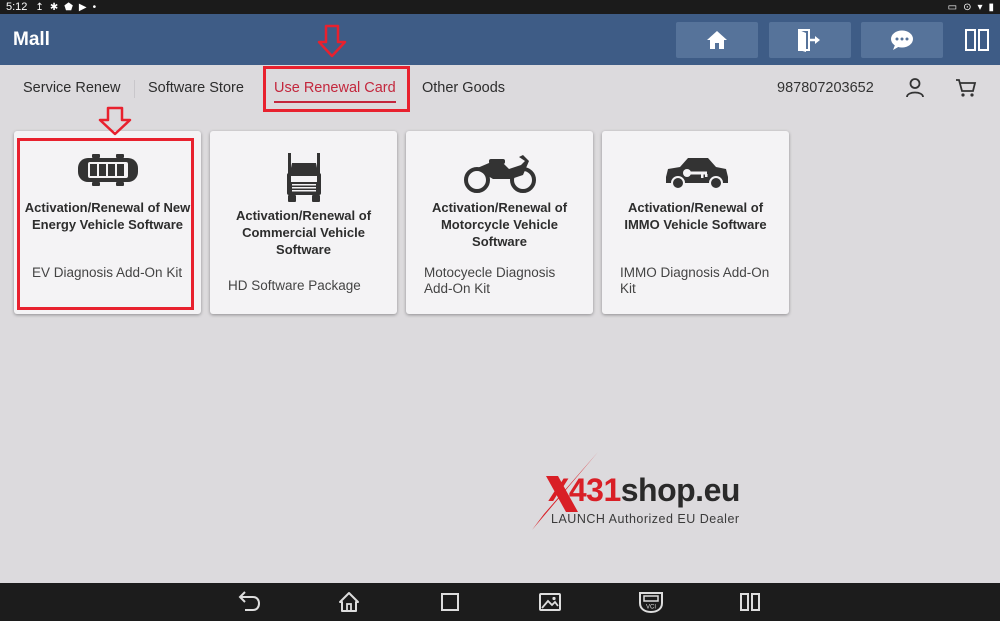  What do you see at coordinates (967, 7) in the screenshot?
I see `location-icon: ⊙` at bounding box center [967, 7].